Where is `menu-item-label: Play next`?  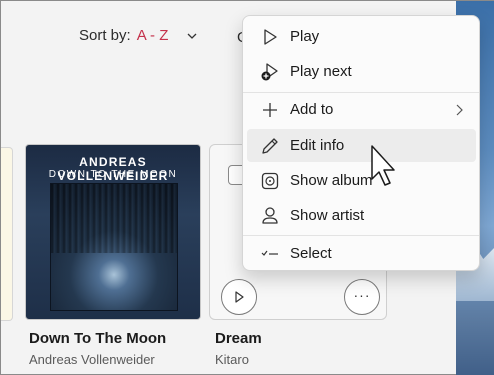
menu-item-label: Play next is located at coordinates (321, 71).